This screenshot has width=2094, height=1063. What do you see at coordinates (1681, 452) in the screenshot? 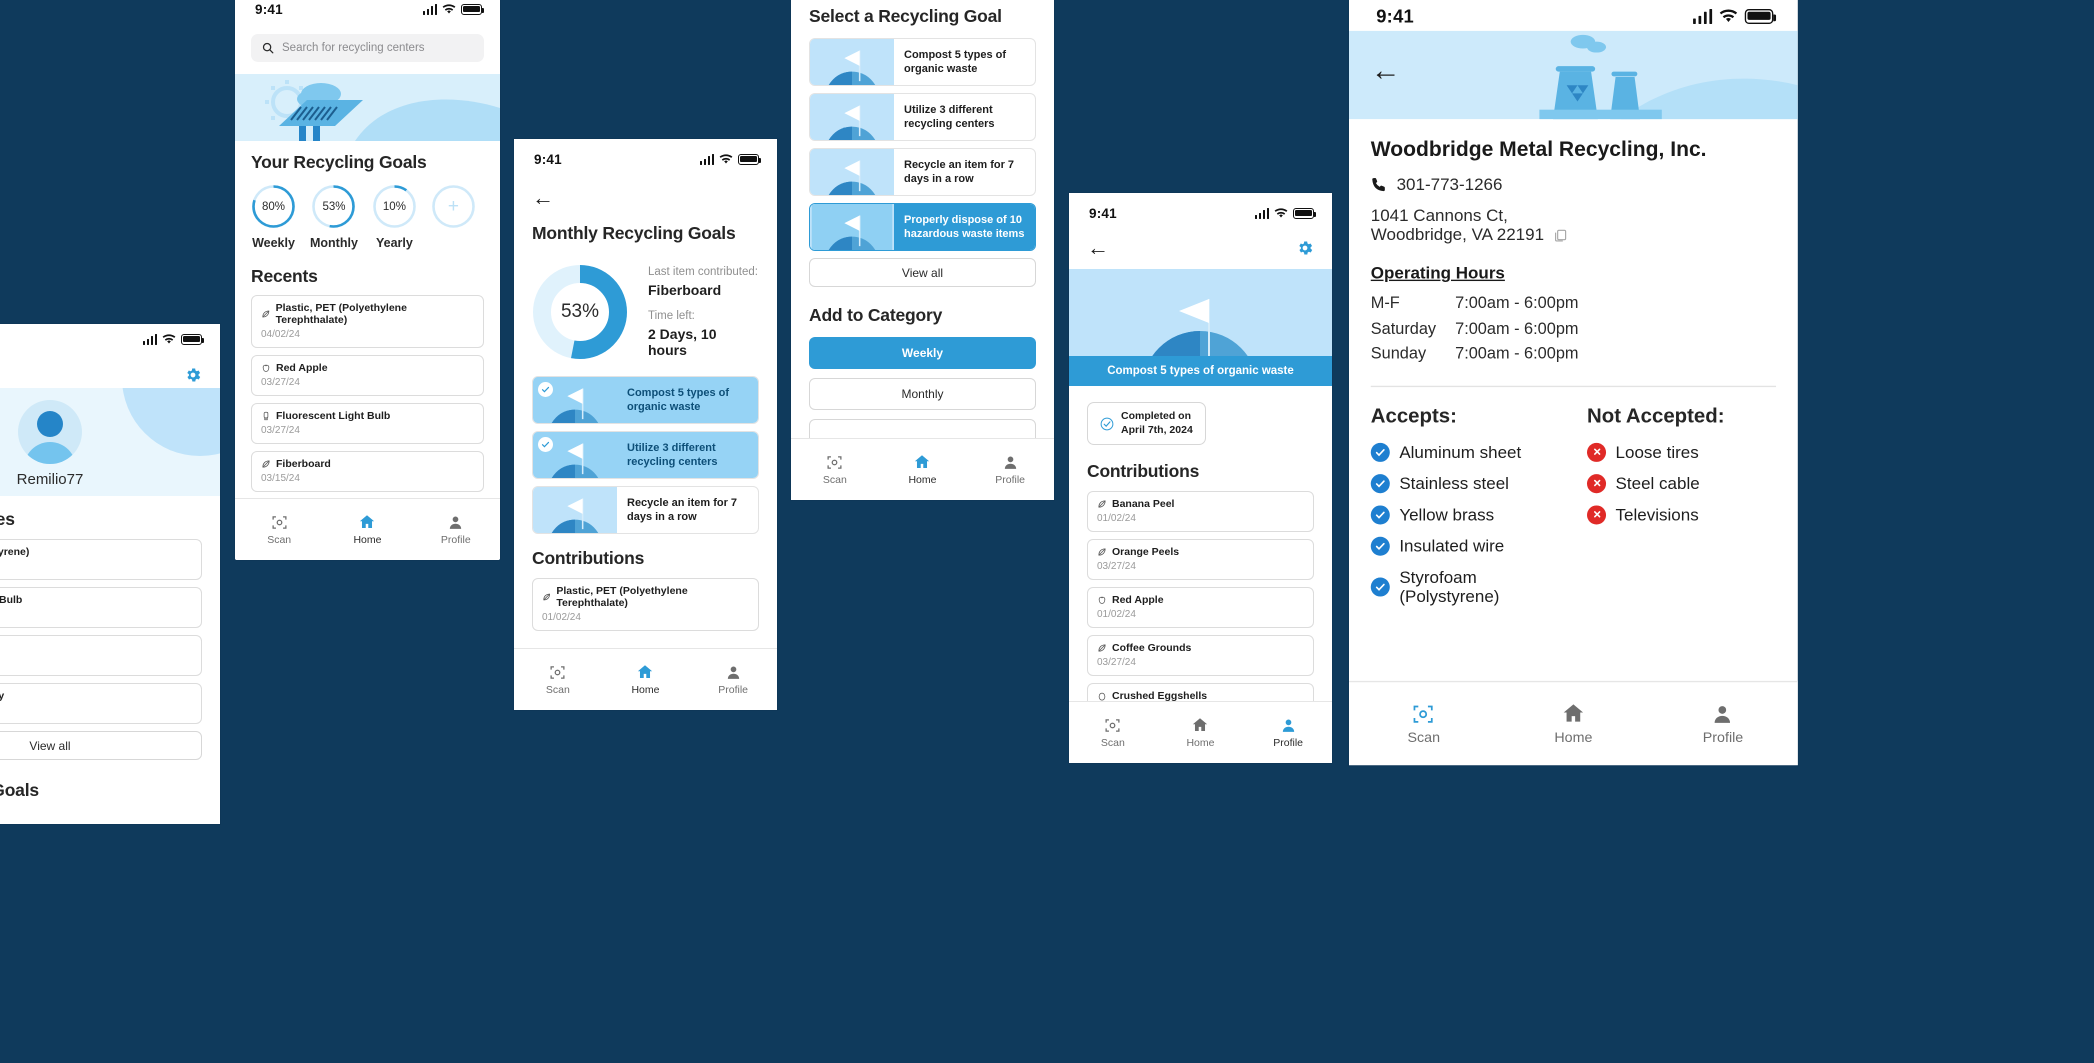
I see `not-accepts-item: Loose tires` at bounding box center [1681, 452].